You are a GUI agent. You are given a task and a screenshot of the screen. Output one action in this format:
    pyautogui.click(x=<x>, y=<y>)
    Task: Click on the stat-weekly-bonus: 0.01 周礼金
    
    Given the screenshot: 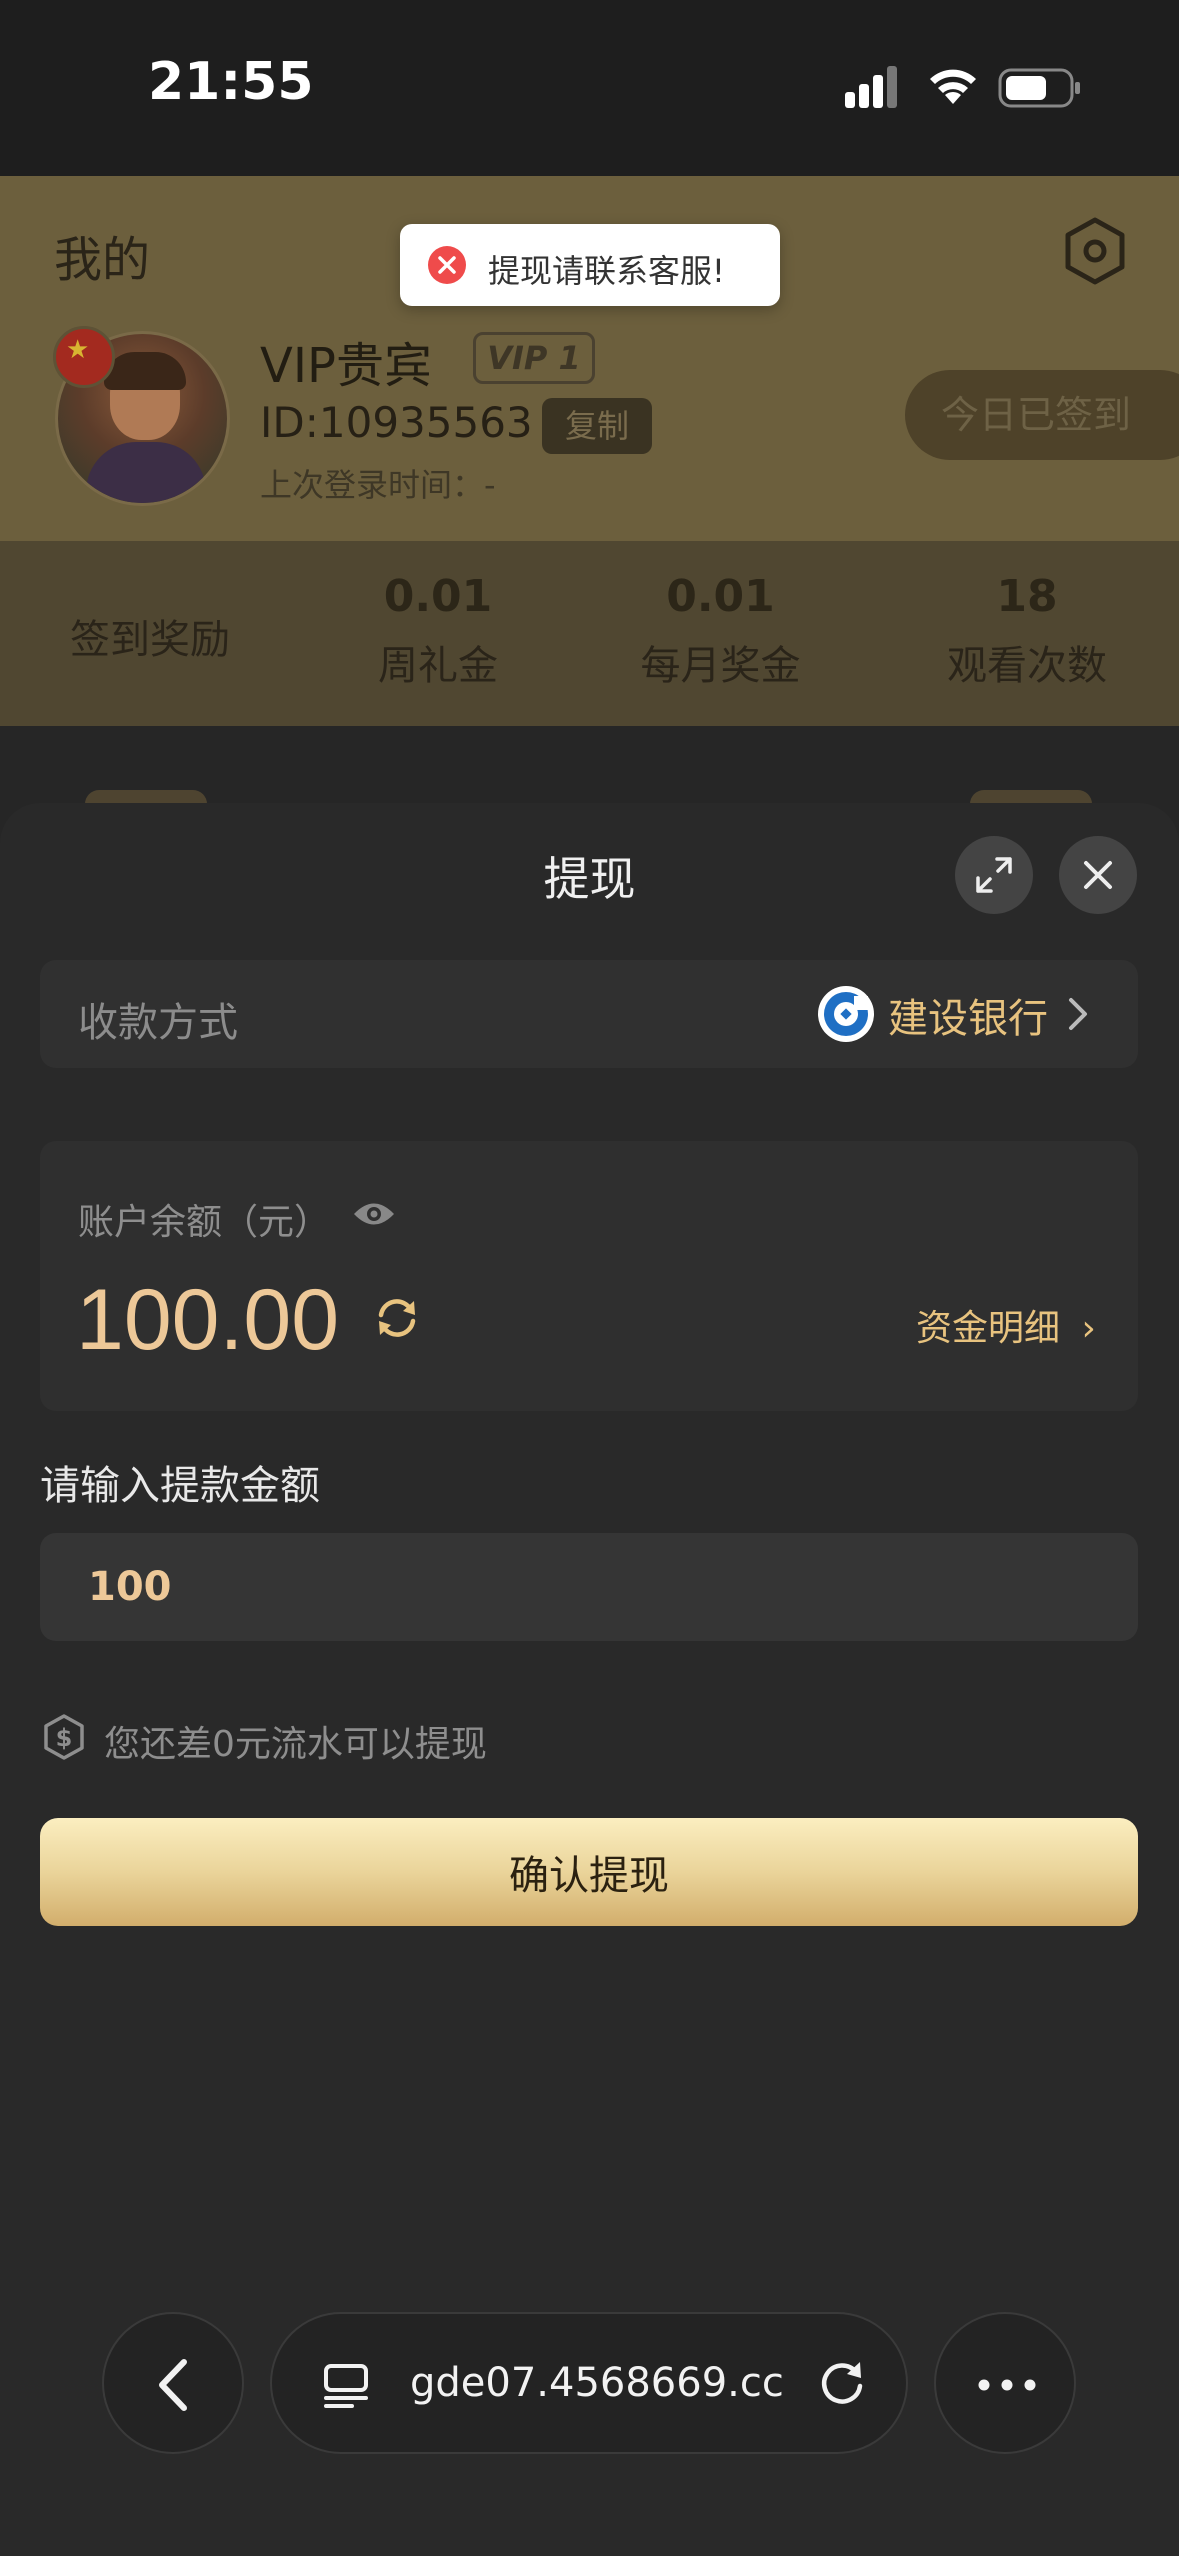 What is the action you would take?
    pyautogui.click(x=438, y=631)
    